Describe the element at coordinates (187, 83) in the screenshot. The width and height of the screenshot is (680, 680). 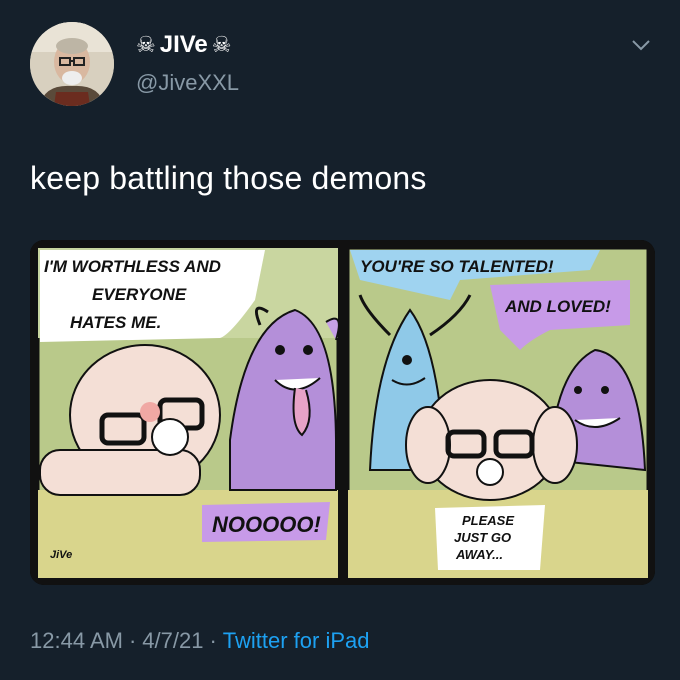
I see `user-handle: @JiveXXL` at that location.